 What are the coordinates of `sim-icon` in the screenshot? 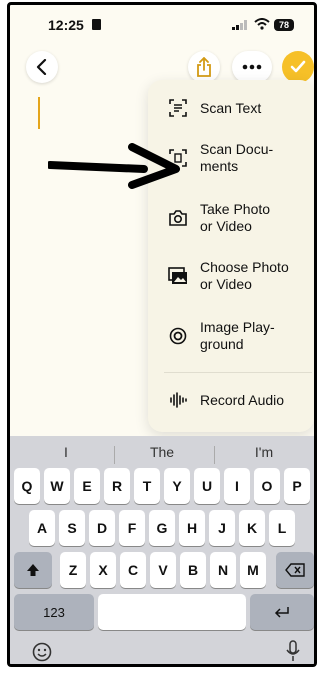 It's located at (96, 24).